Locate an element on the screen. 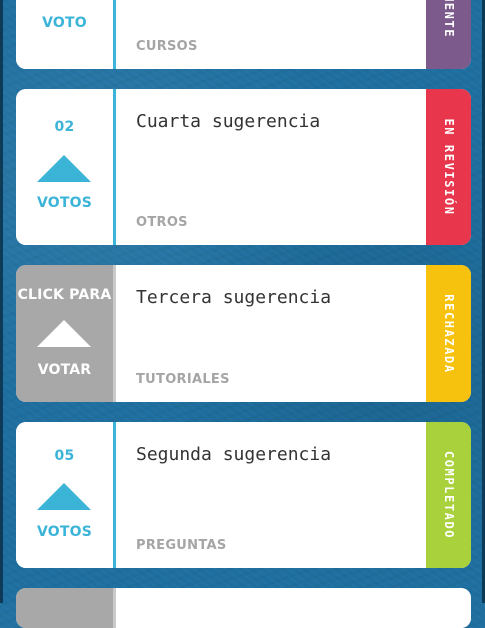  status-label: RECHAZADA is located at coordinates (448, 333).